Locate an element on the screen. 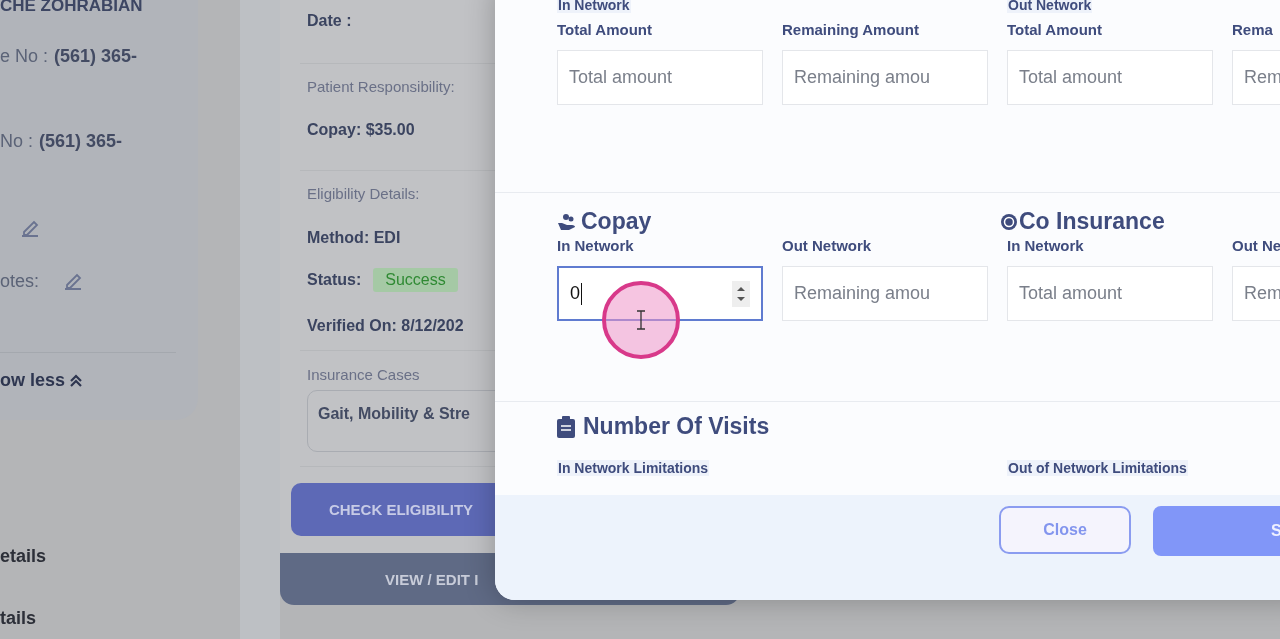 The image size is (1280, 639). status-badge: Success is located at coordinates (415, 280).